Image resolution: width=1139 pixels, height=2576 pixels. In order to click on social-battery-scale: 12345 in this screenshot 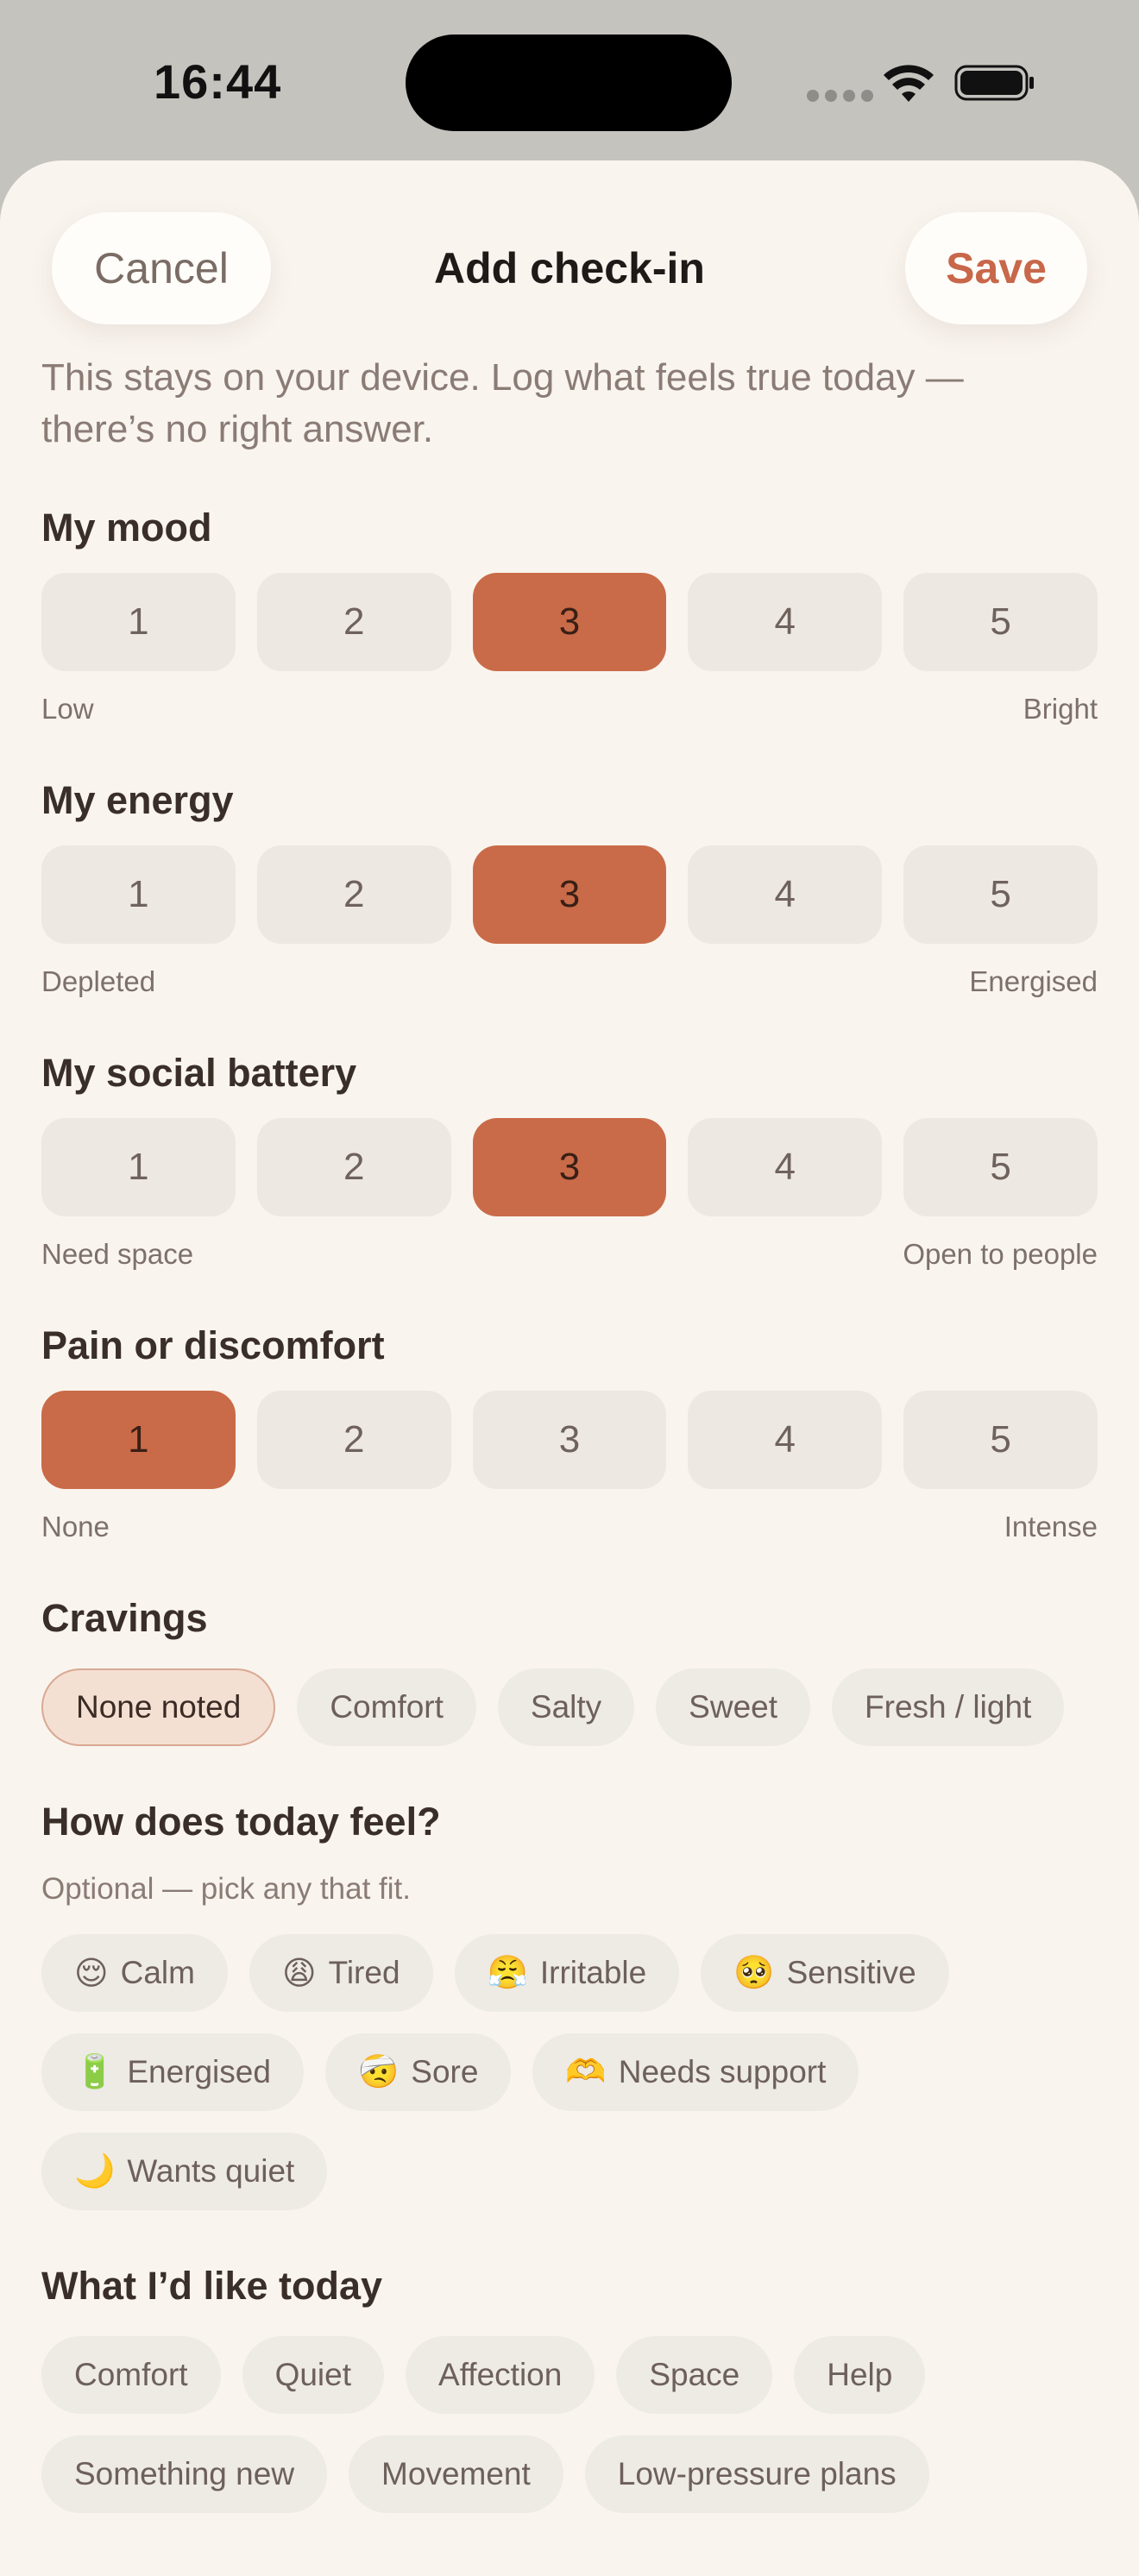, I will do `click(569, 1167)`.